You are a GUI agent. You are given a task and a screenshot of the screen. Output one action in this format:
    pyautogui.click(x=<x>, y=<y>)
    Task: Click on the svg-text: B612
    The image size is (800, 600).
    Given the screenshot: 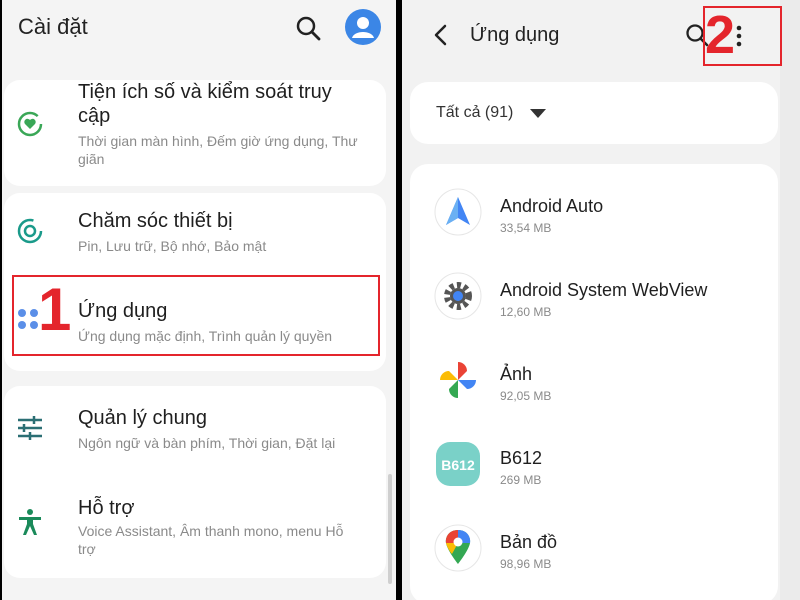 What is the action you would take?
    pyautogui.click(x=458, y=465)
    